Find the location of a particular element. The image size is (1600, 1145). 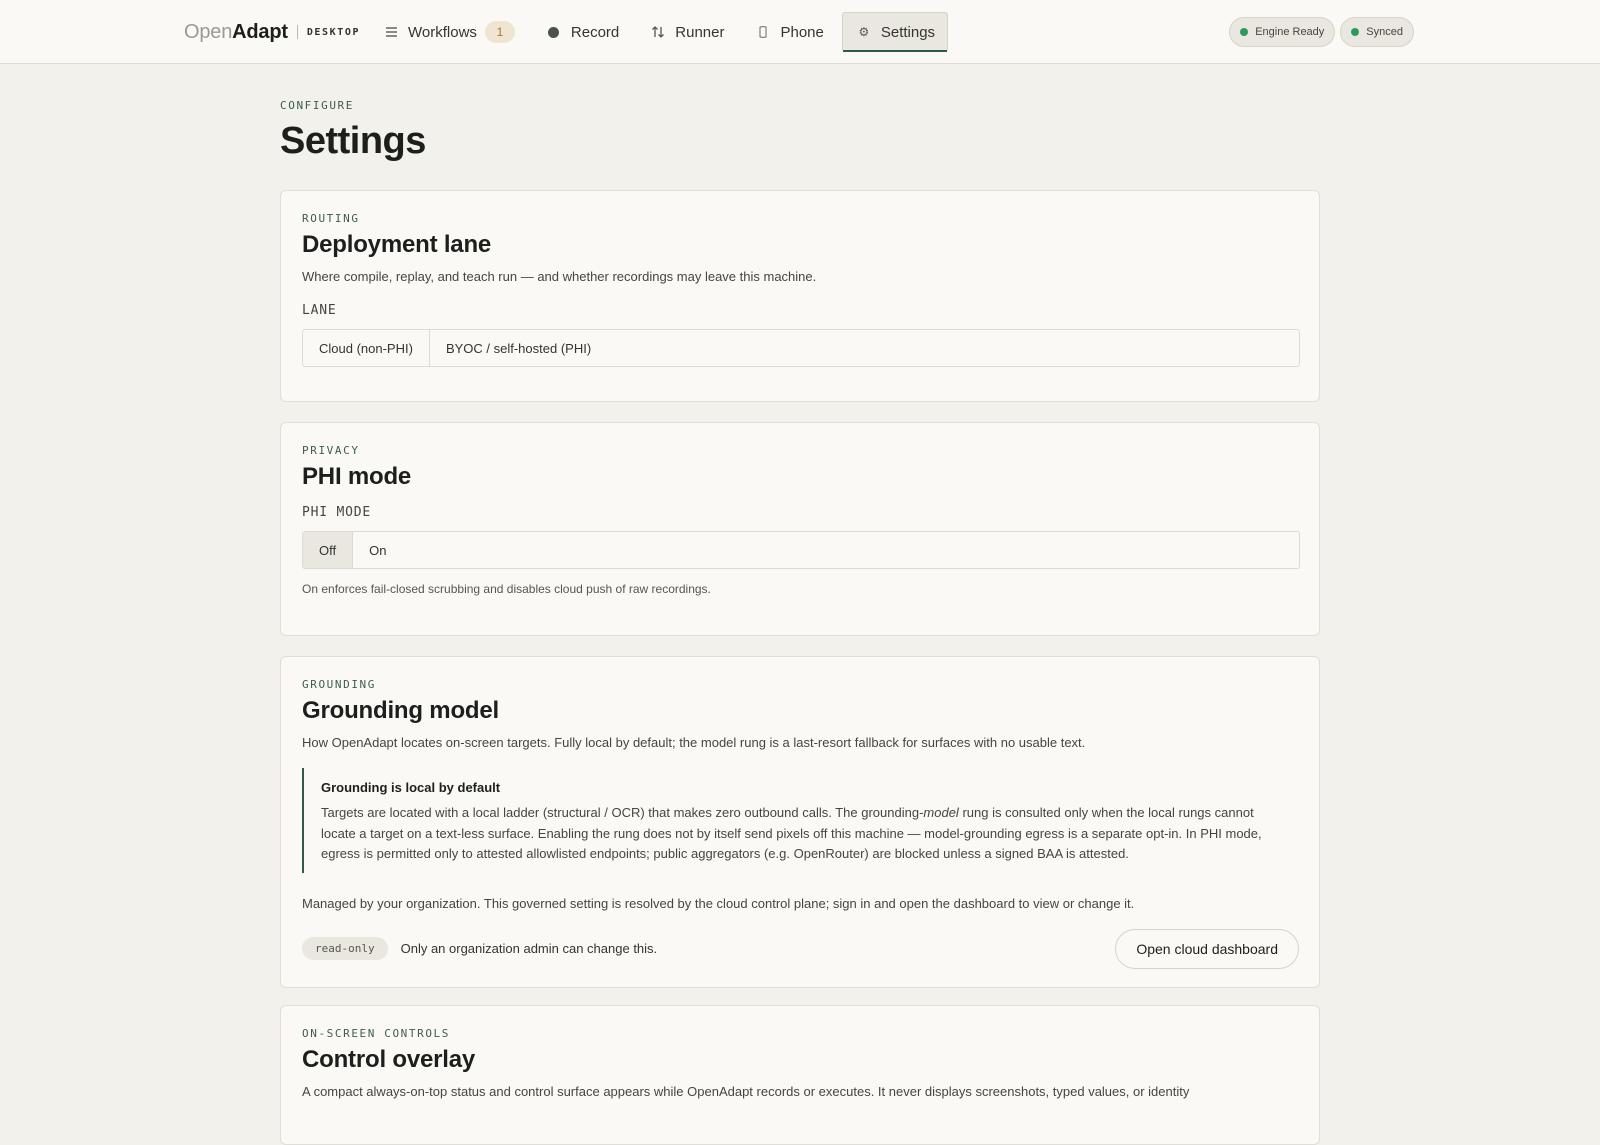

engine-status-text: Engine Ready is located at coordinates (1290, 32).